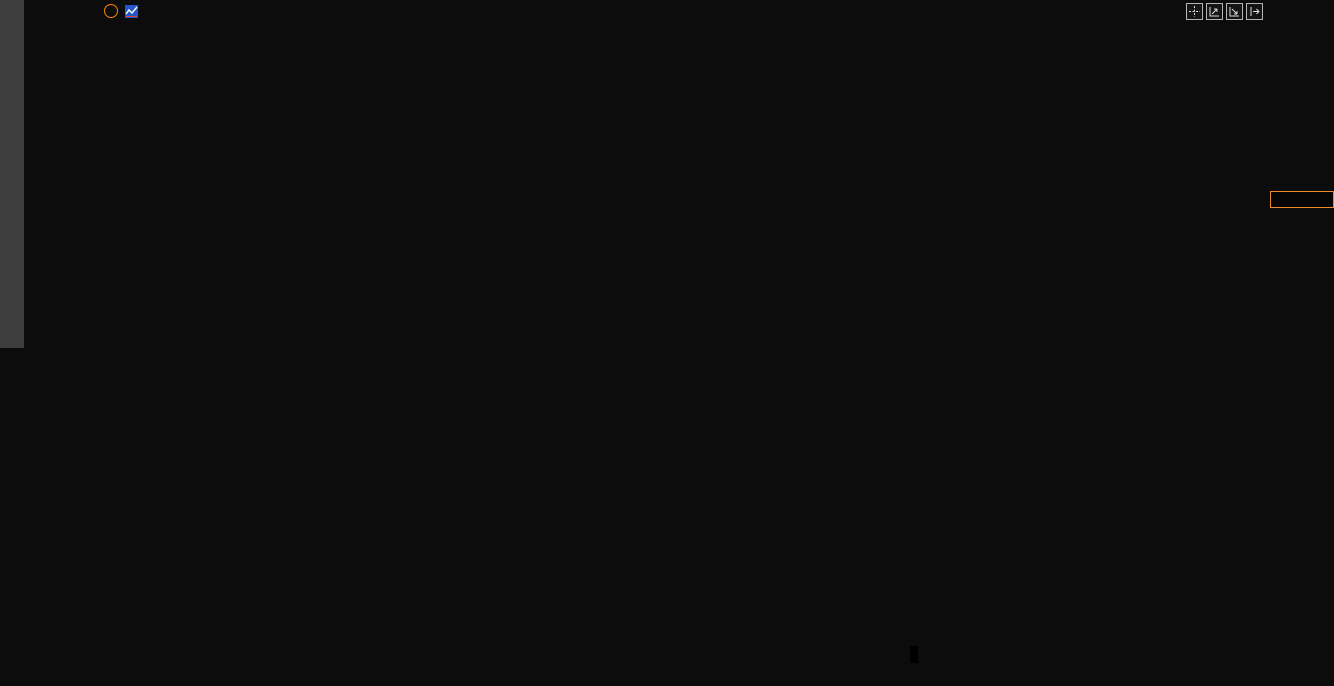  I want to click on zoom-extents-icon, so click(1214, 11).